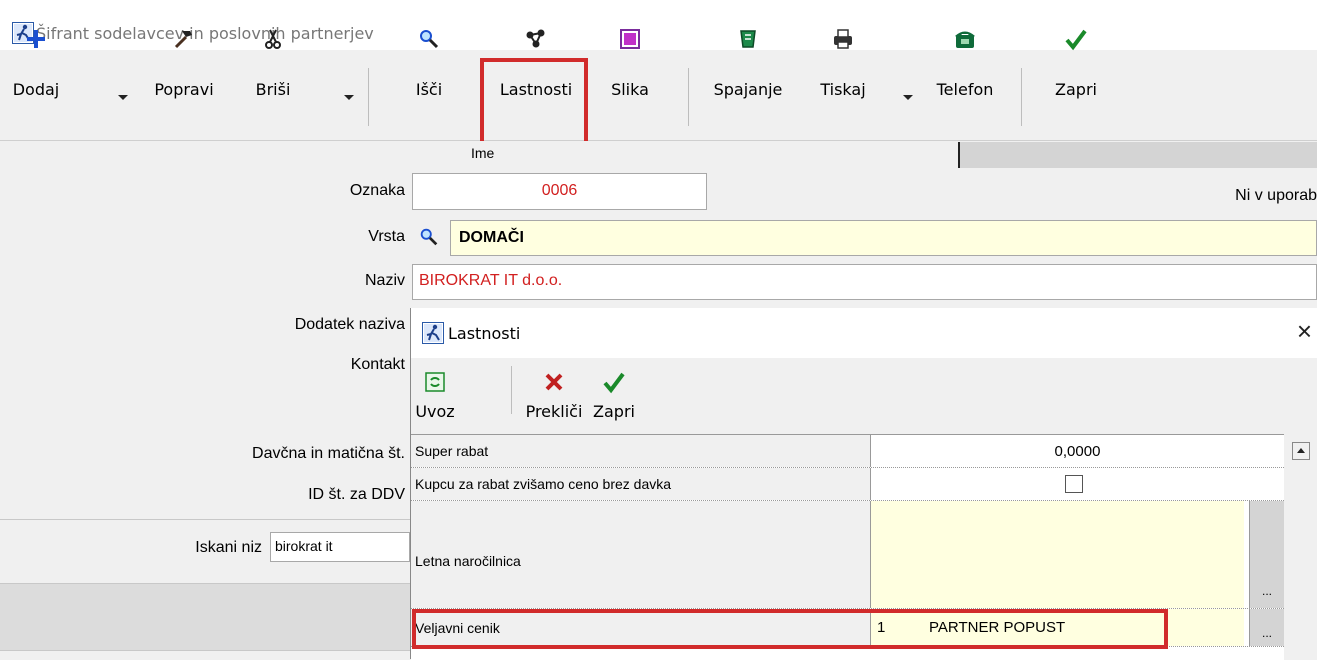  Describe the element at coordinates (433, 333) in the screenshot. I see `runner-app-icon` at that location.